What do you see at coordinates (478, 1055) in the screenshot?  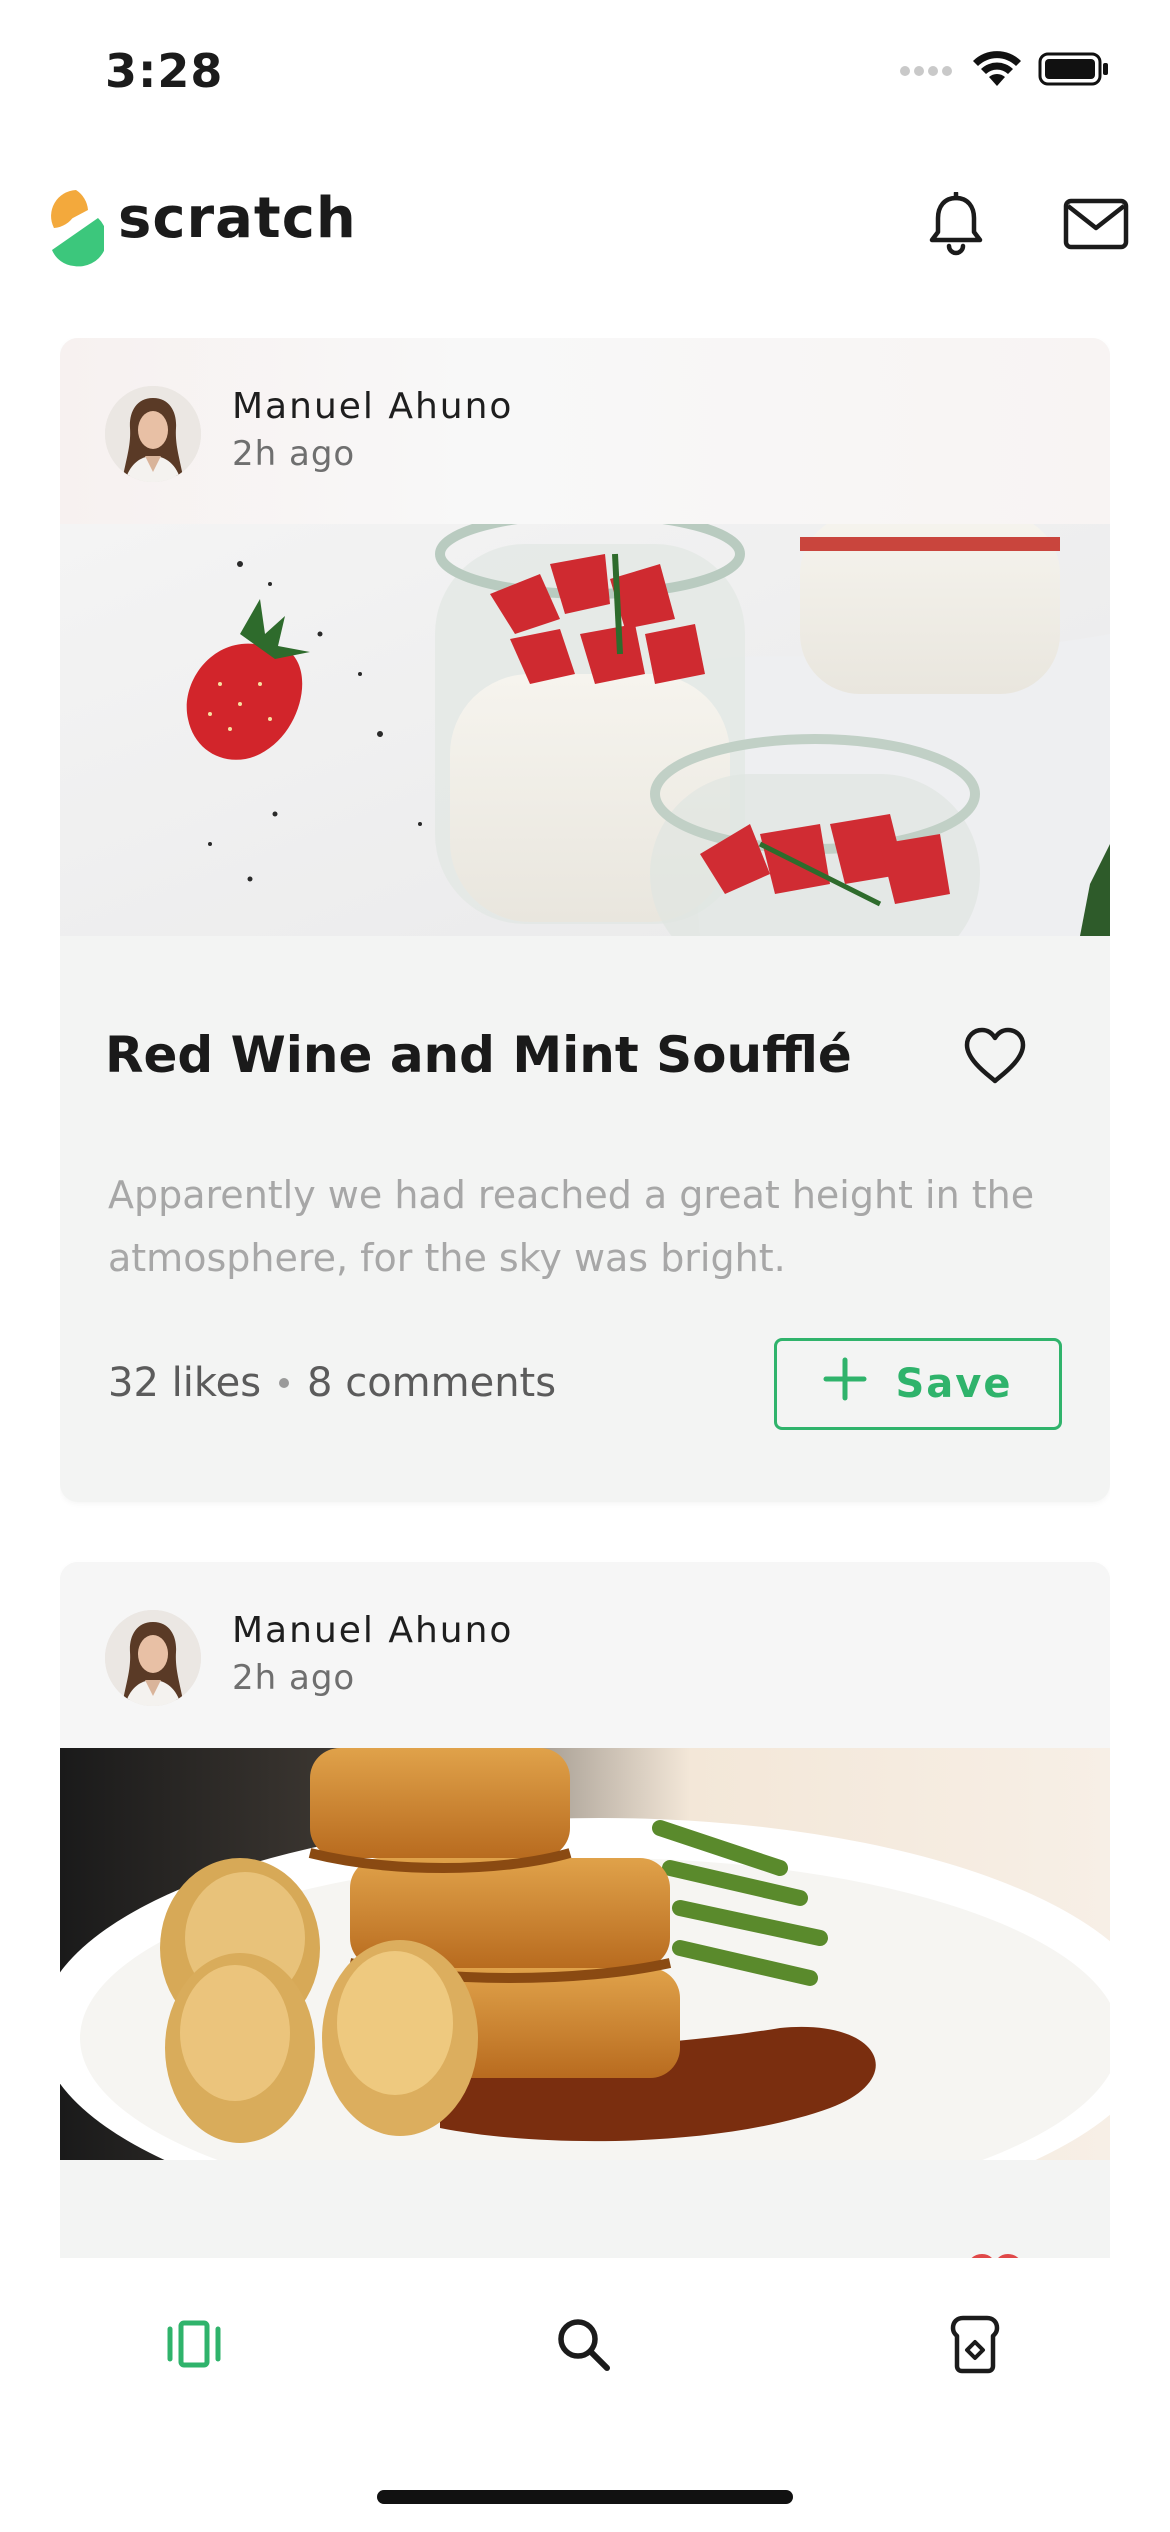 I see `recipe-title: Red Wine and Mint Soufflé` at bounding box center [478, 1055].